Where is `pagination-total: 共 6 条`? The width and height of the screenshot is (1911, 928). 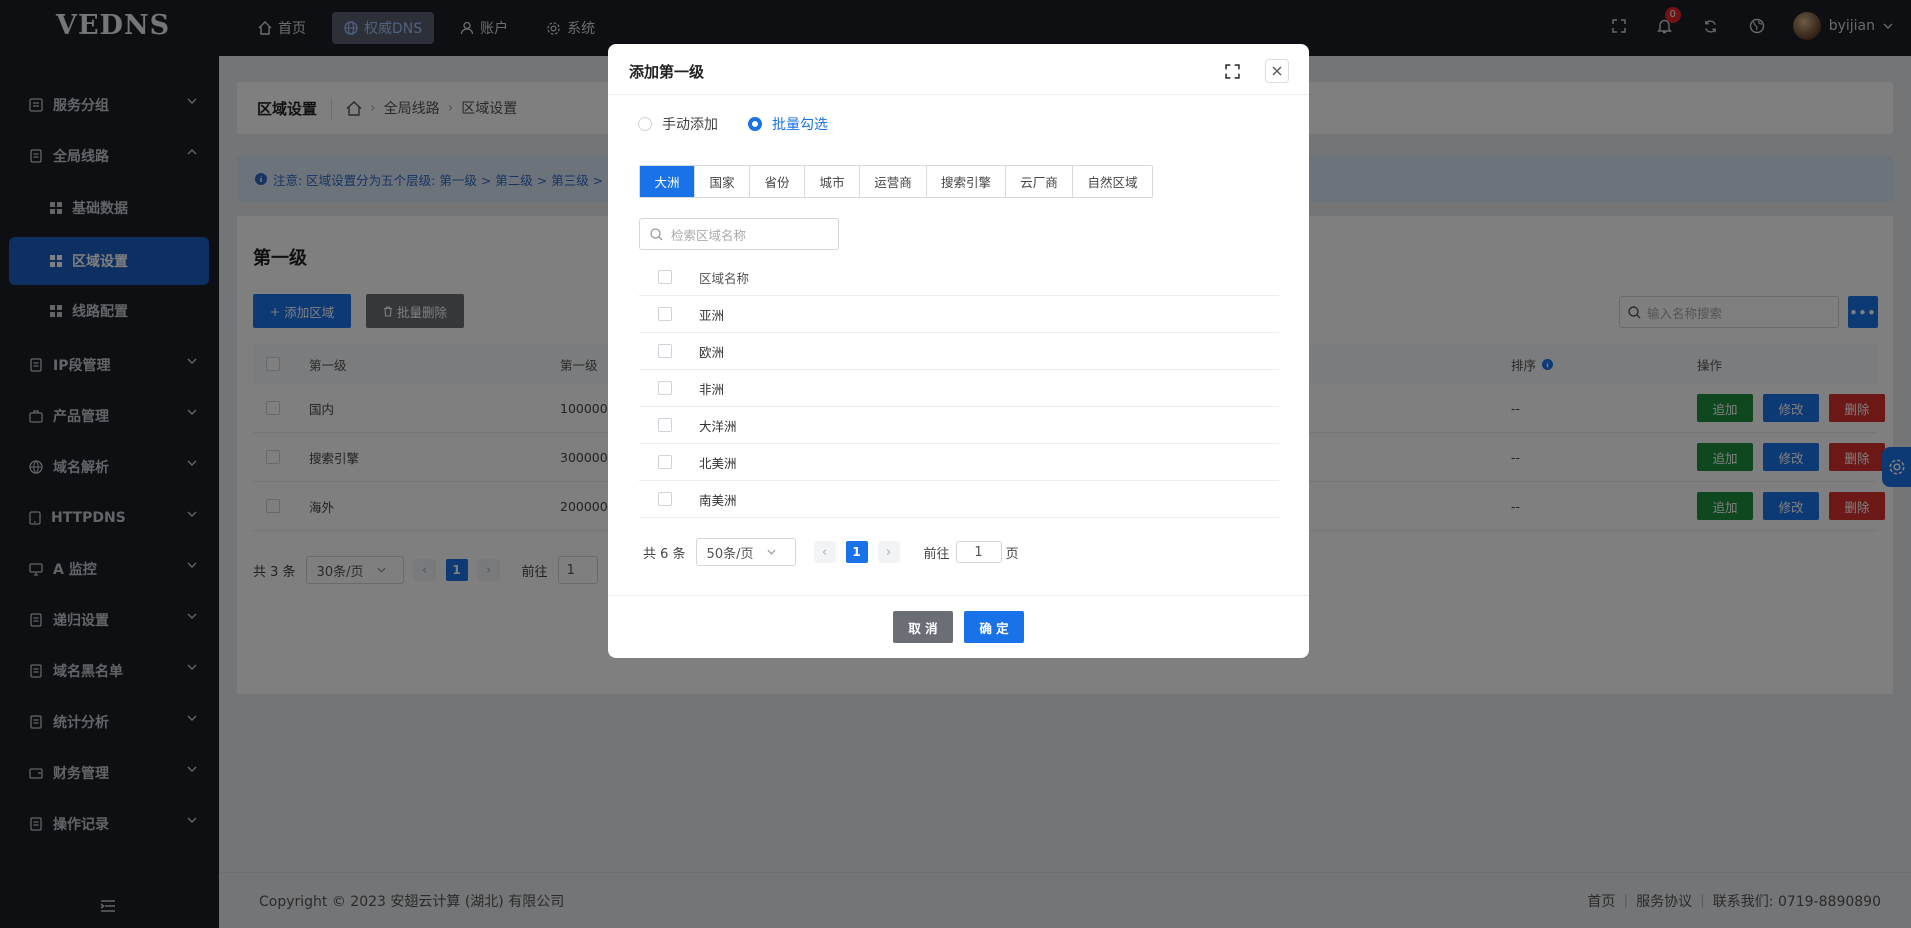 pagination-total: 共 6 条 is located at coordinates (664, 554).